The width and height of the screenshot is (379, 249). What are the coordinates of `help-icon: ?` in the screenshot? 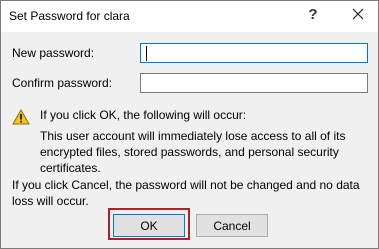 It's located at (313, 14).